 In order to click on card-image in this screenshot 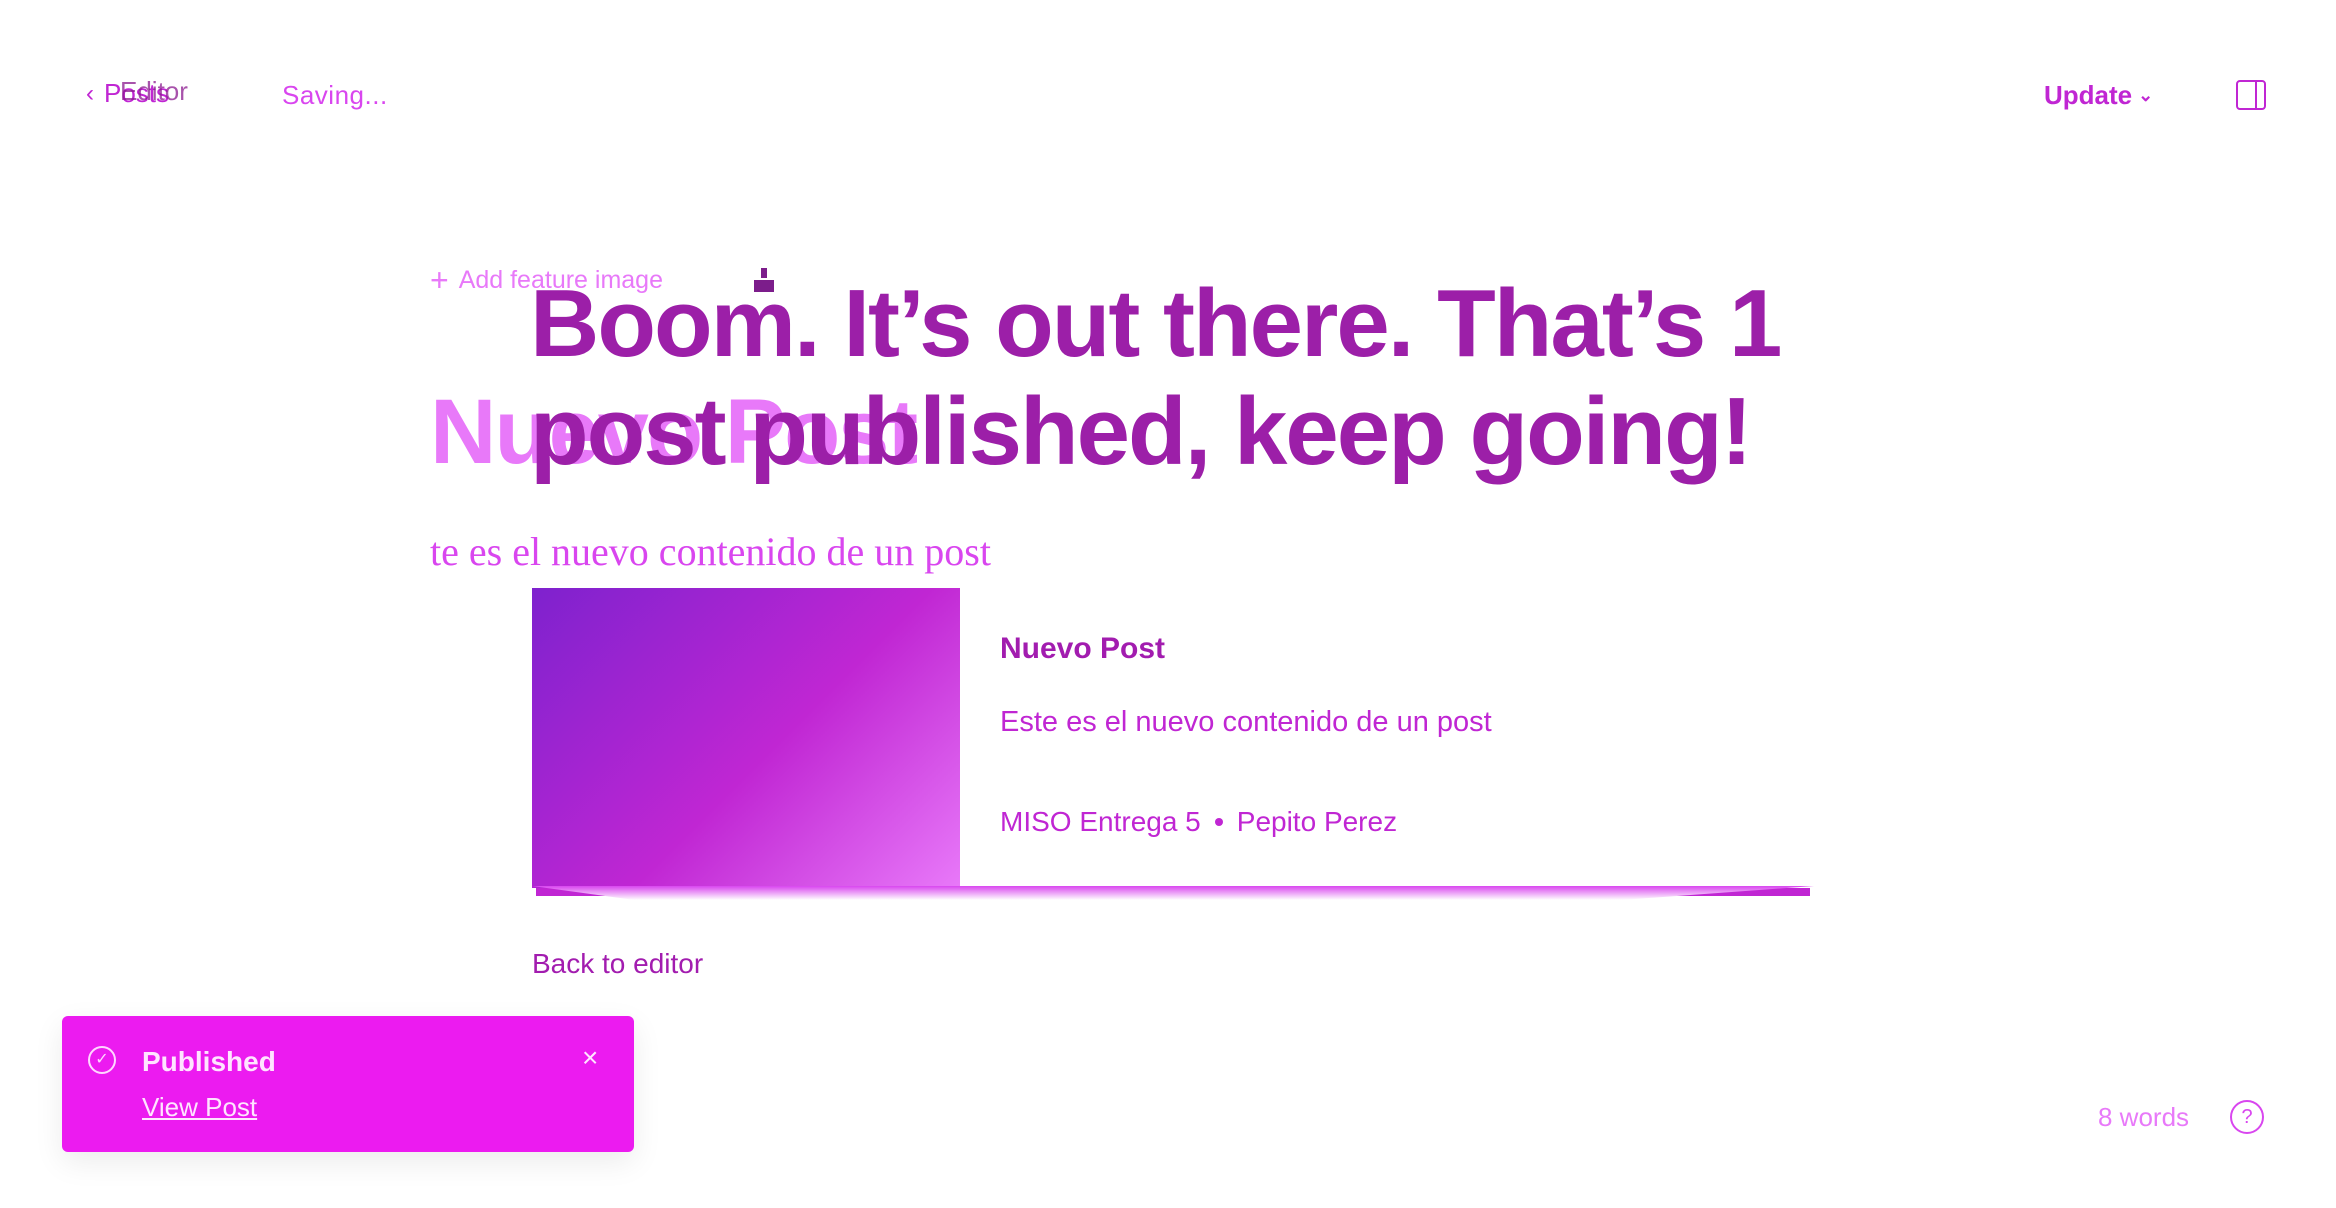, I will do `click(746, 738)`.